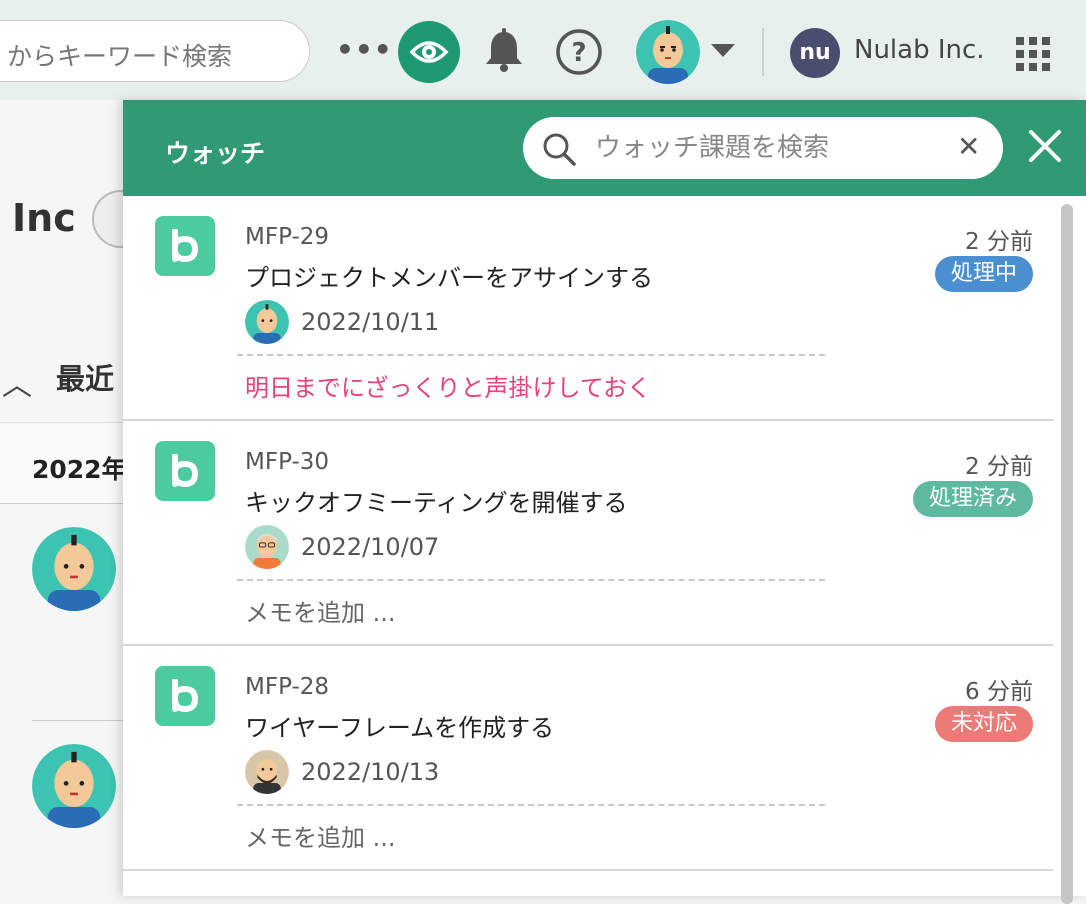 The width and height of the screenshot is (1086, 904). I want to click on issue-key: MFP-28, so click(287, 687).